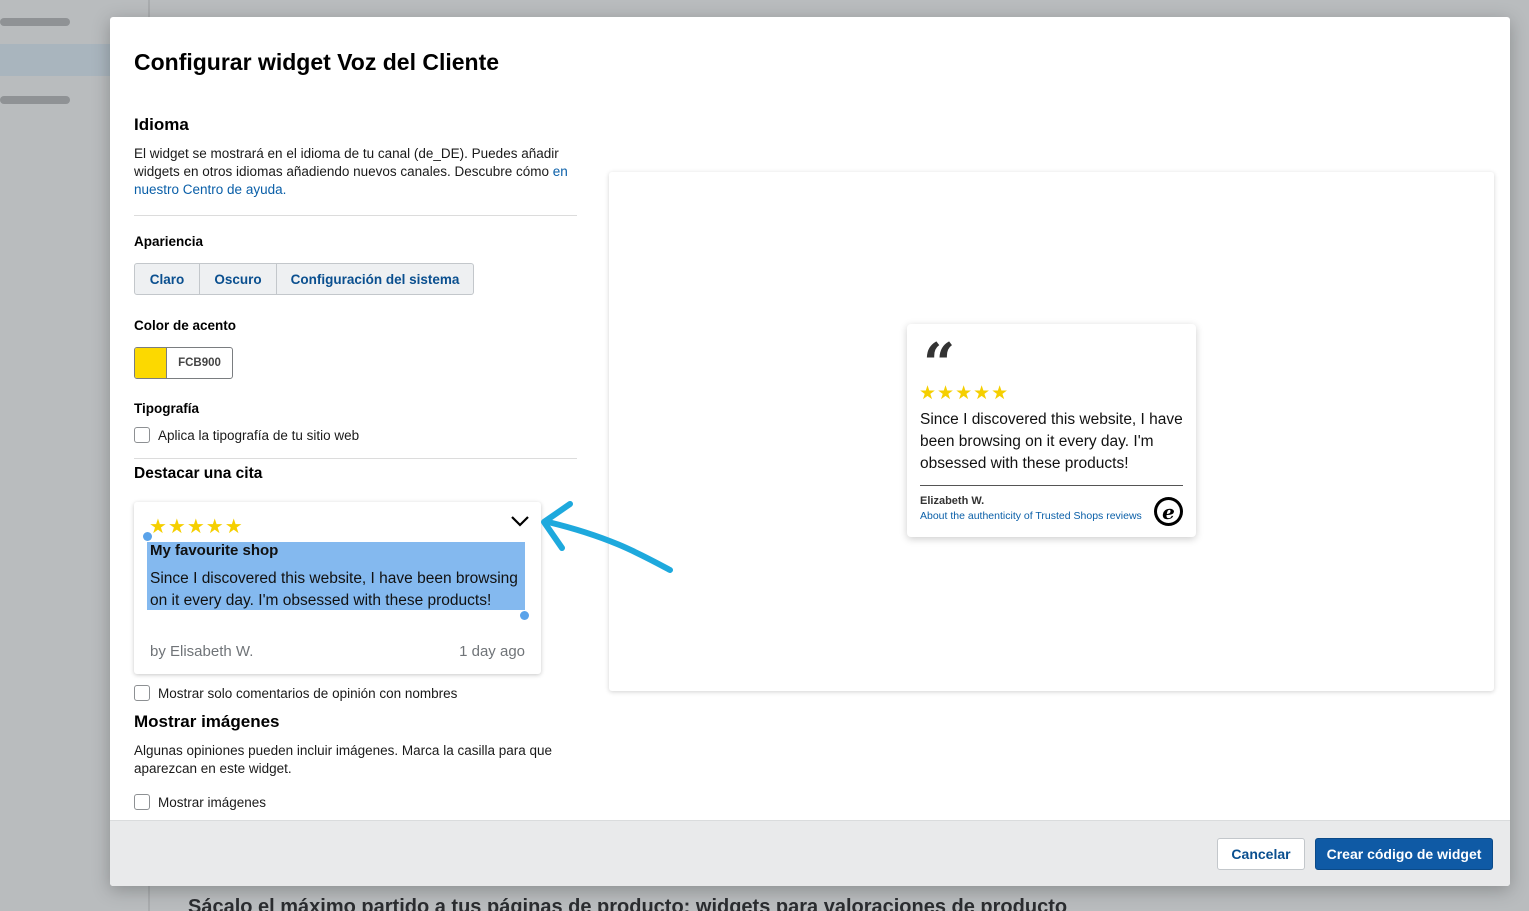 Image resolution: width=1529 pixels, height=911 pixels. Describe the element at coordinates (258, 435) in the screenshot. I see `typography-checkbox-label: Aplica la tipografía de tu sitio web` at that location.